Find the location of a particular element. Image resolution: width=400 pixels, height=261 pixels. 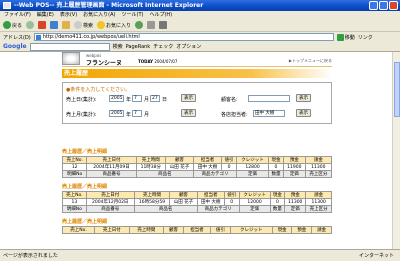

history-button is located at coordinates (139, 25).